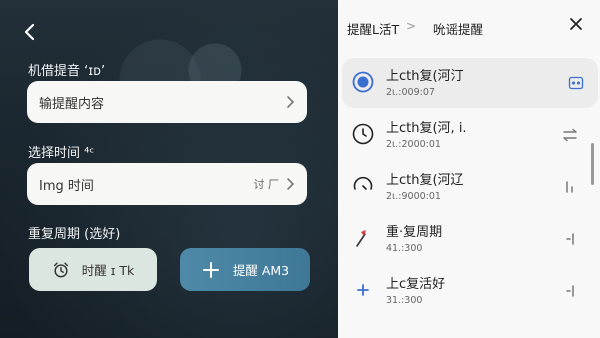 The image size is (600, 338). Describe the element at coordinates (363, 82) in the screenshot. I see `radio-selected-icon` at that location.